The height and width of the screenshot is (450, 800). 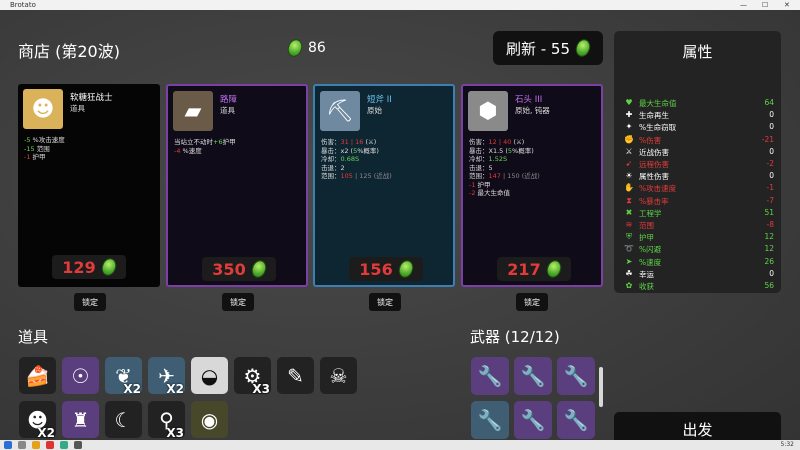 I want to click on item-slot: 🍰, so click(x=37, y=375).